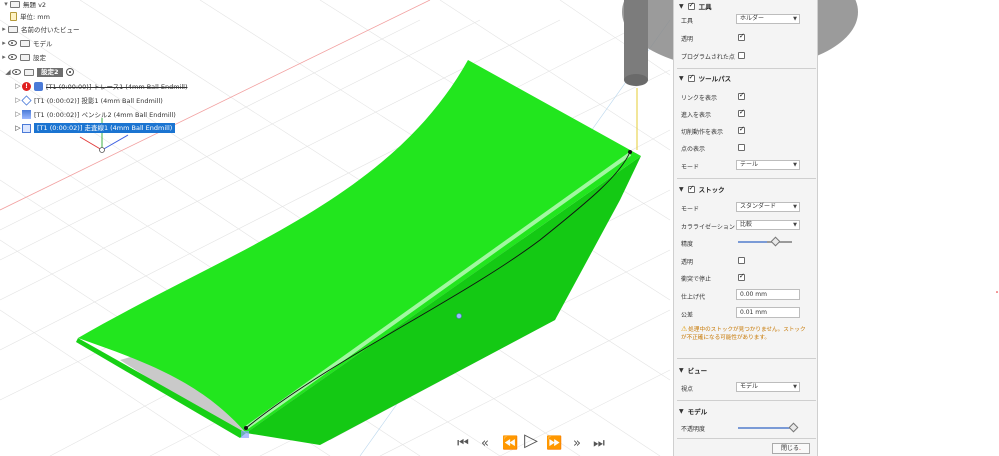  Describe the element at coordinates (690, 167) in the screenshot. I see `toolpath-mode-label: モード` at that location.